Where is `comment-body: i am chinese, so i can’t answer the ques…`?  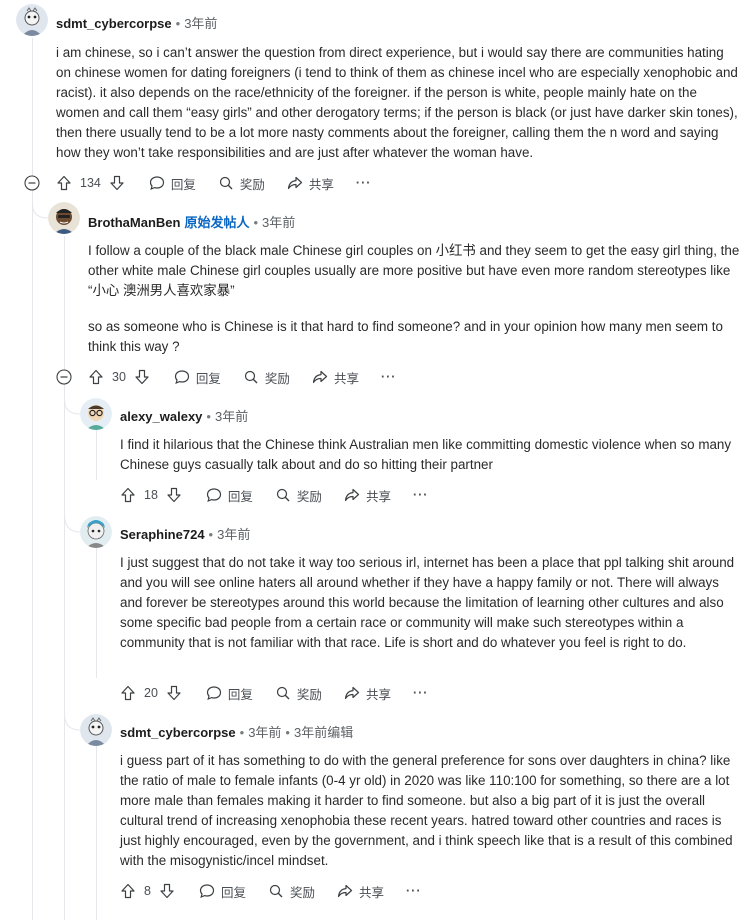 comment-body: i am chinese, so i can’t answer the ques… is located at coordinates (399, 103).